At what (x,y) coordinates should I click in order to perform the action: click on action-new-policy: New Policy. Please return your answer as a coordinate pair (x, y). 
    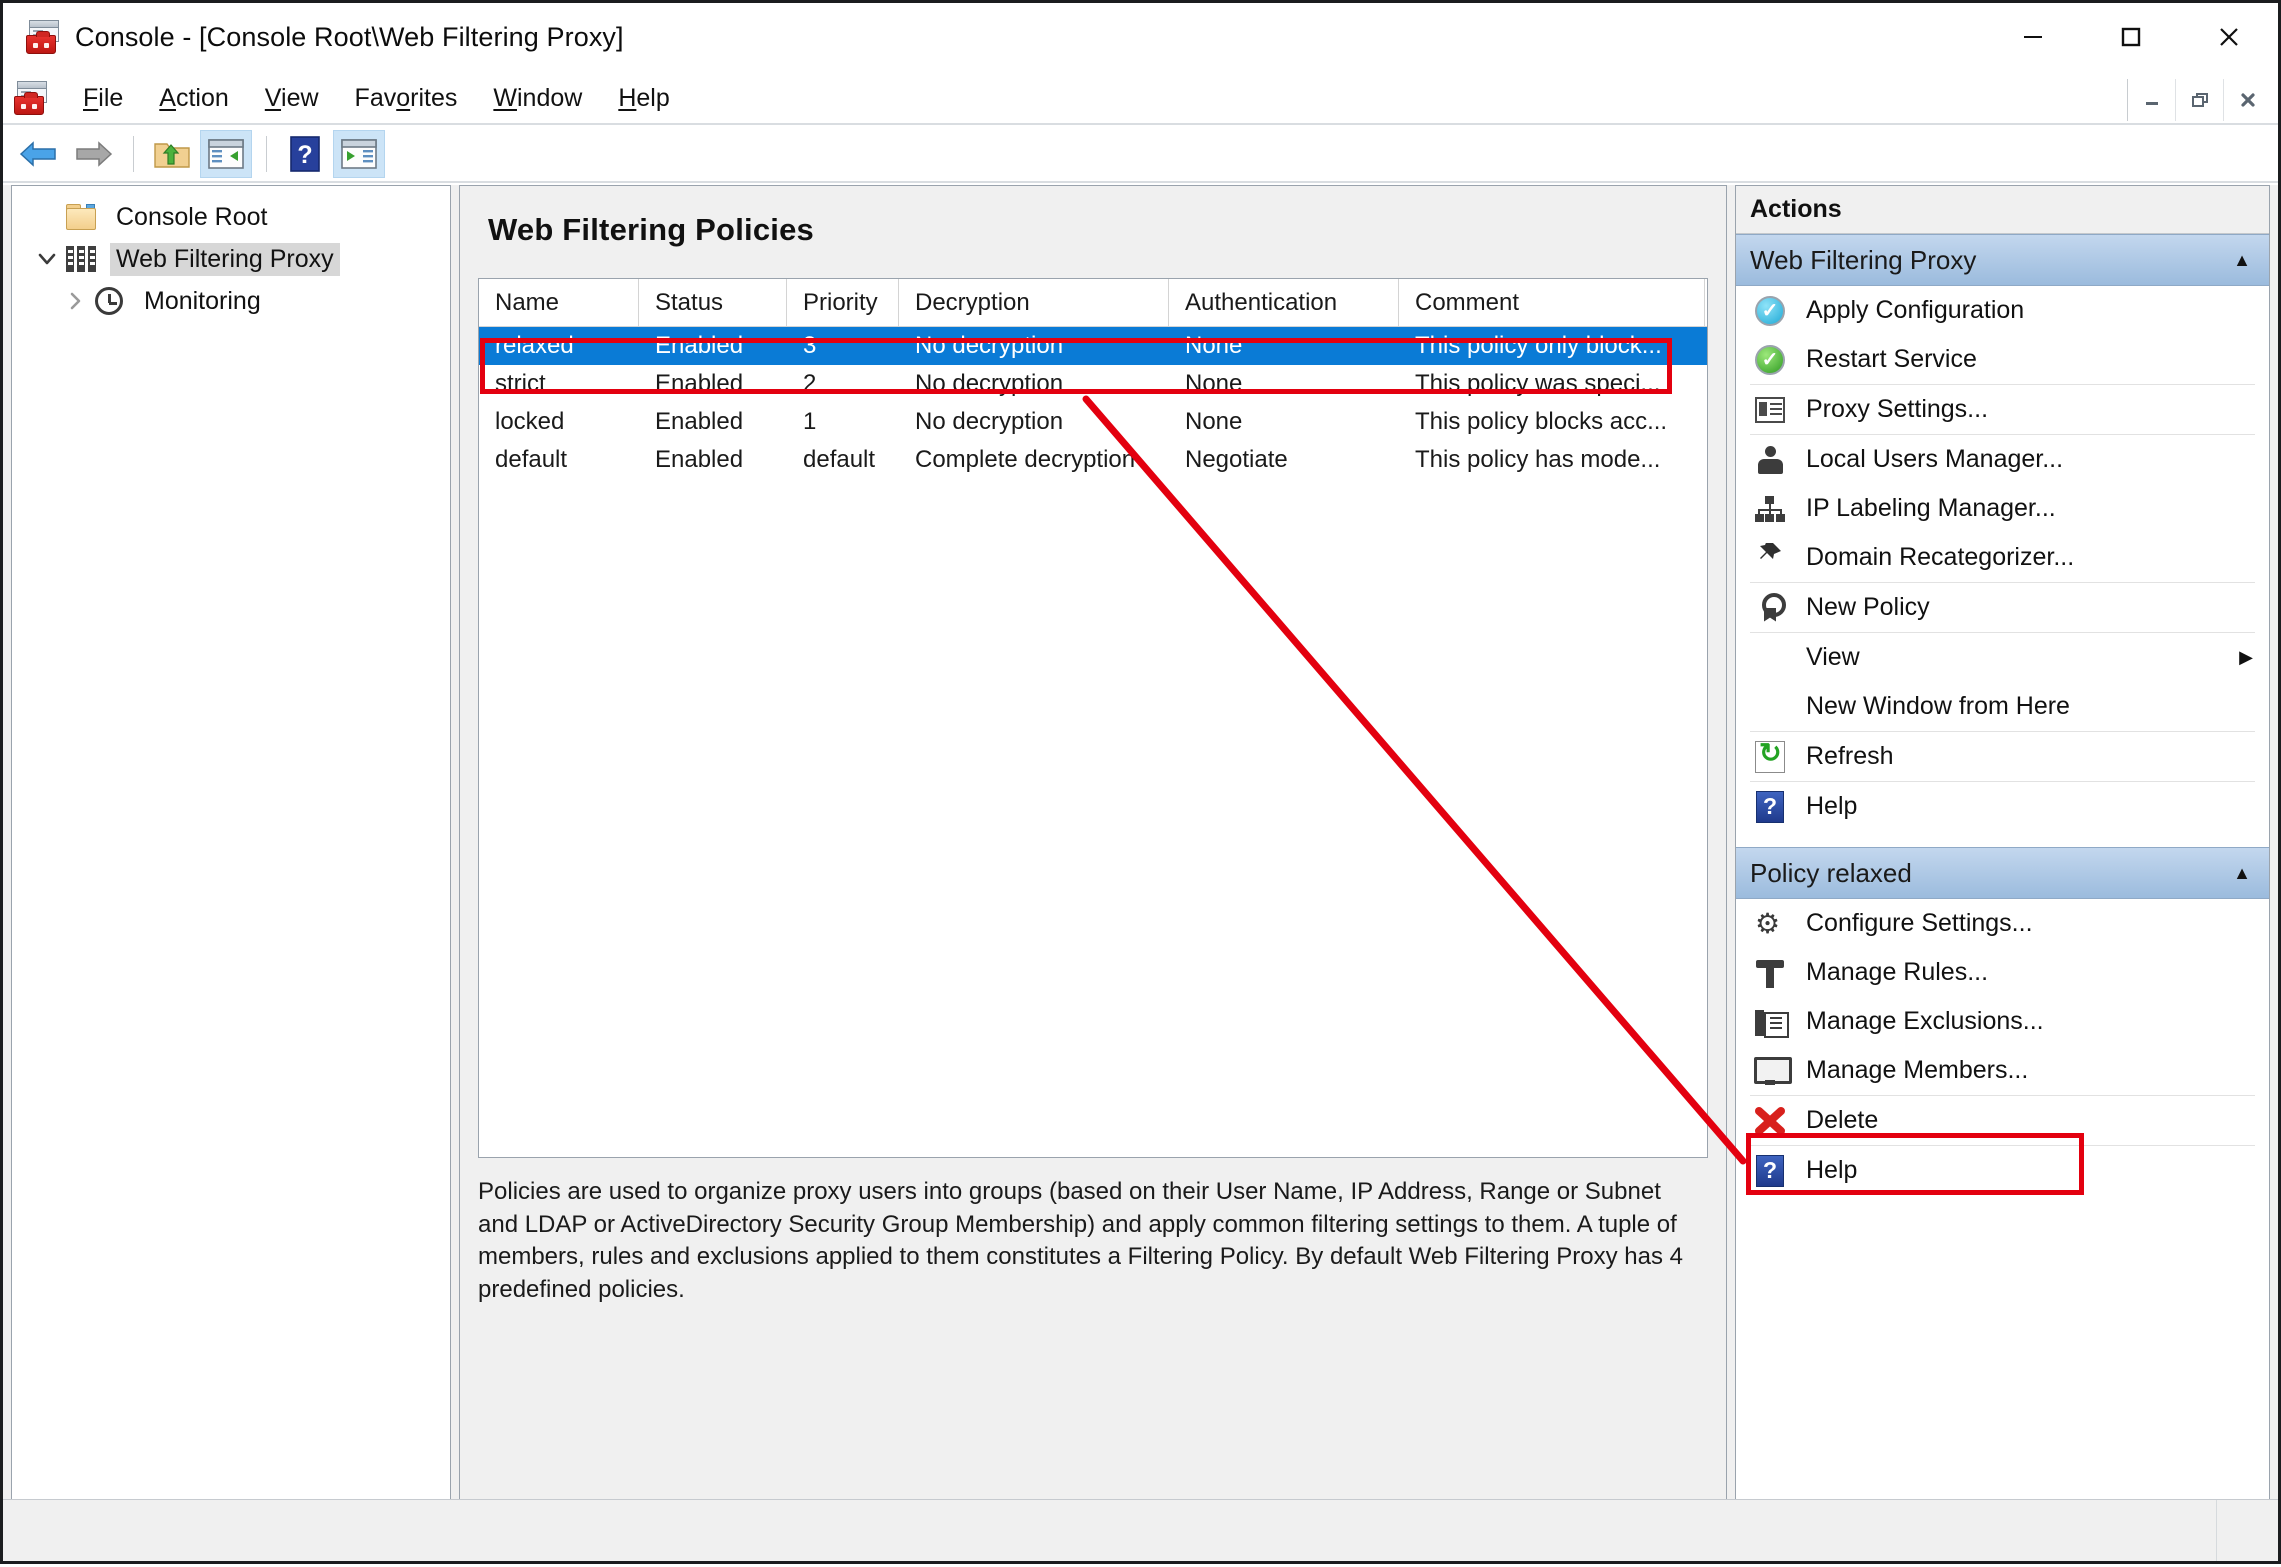
    Looking at the image, I should click on (2002, 607).